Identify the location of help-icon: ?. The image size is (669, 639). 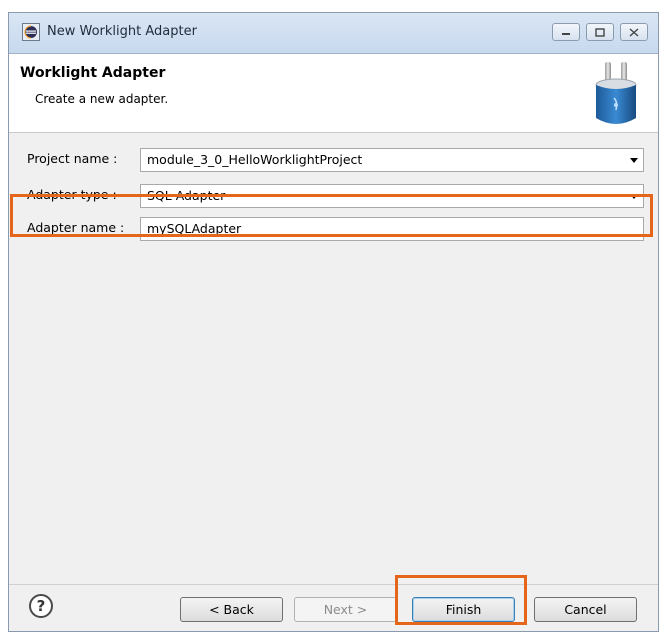
(41, 606).